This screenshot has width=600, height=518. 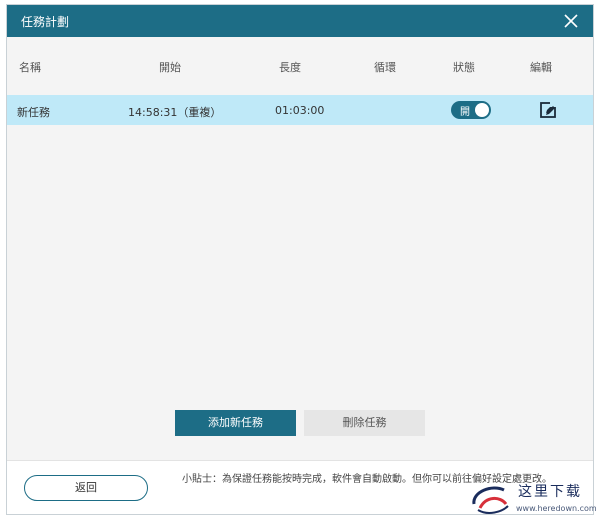 What do you see at coordinates (465, 112) in the screenshot?
I see `status-toggle-label: 開` at bounding box center [465, 112].